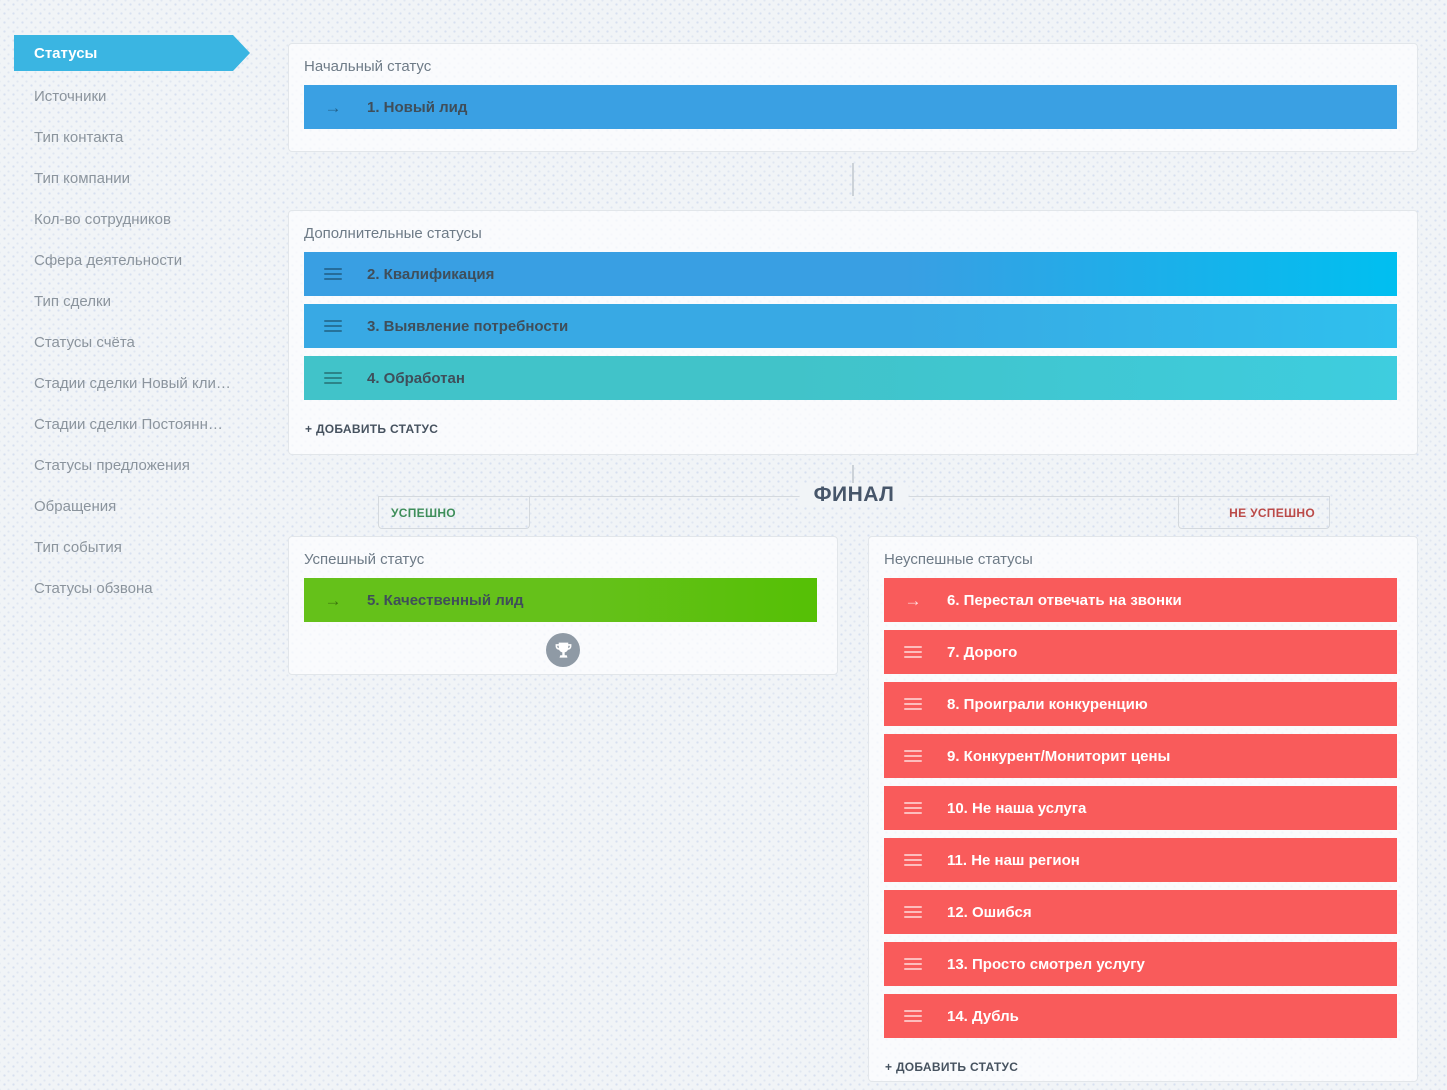 This screenshot has width=1447, height=1090. Describe the element at coordinates (131, 547) in the screenshot. I see `sidebar-item: Тип события` at that location.